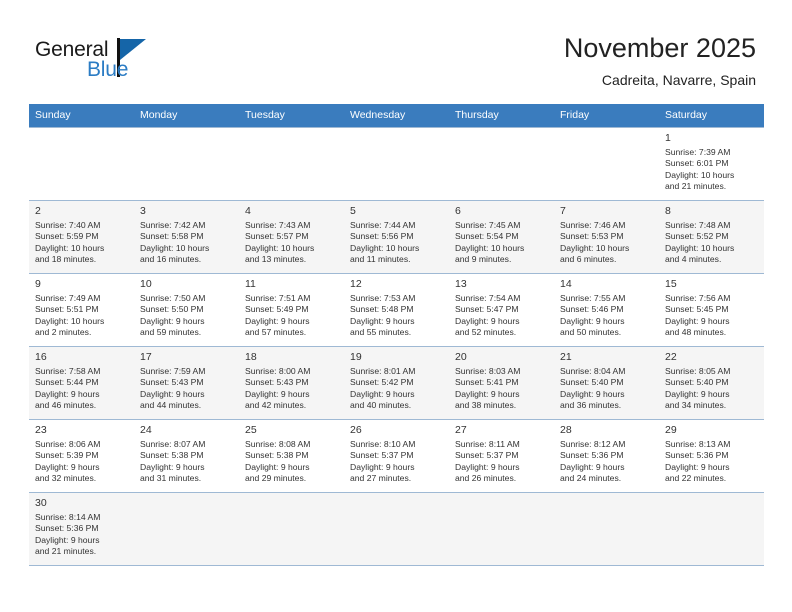 The height and width of the screenshot is (612, 792). Describe the element at coordinates (563, 211) in the screenshot. I see `day-number: 7` at that location.